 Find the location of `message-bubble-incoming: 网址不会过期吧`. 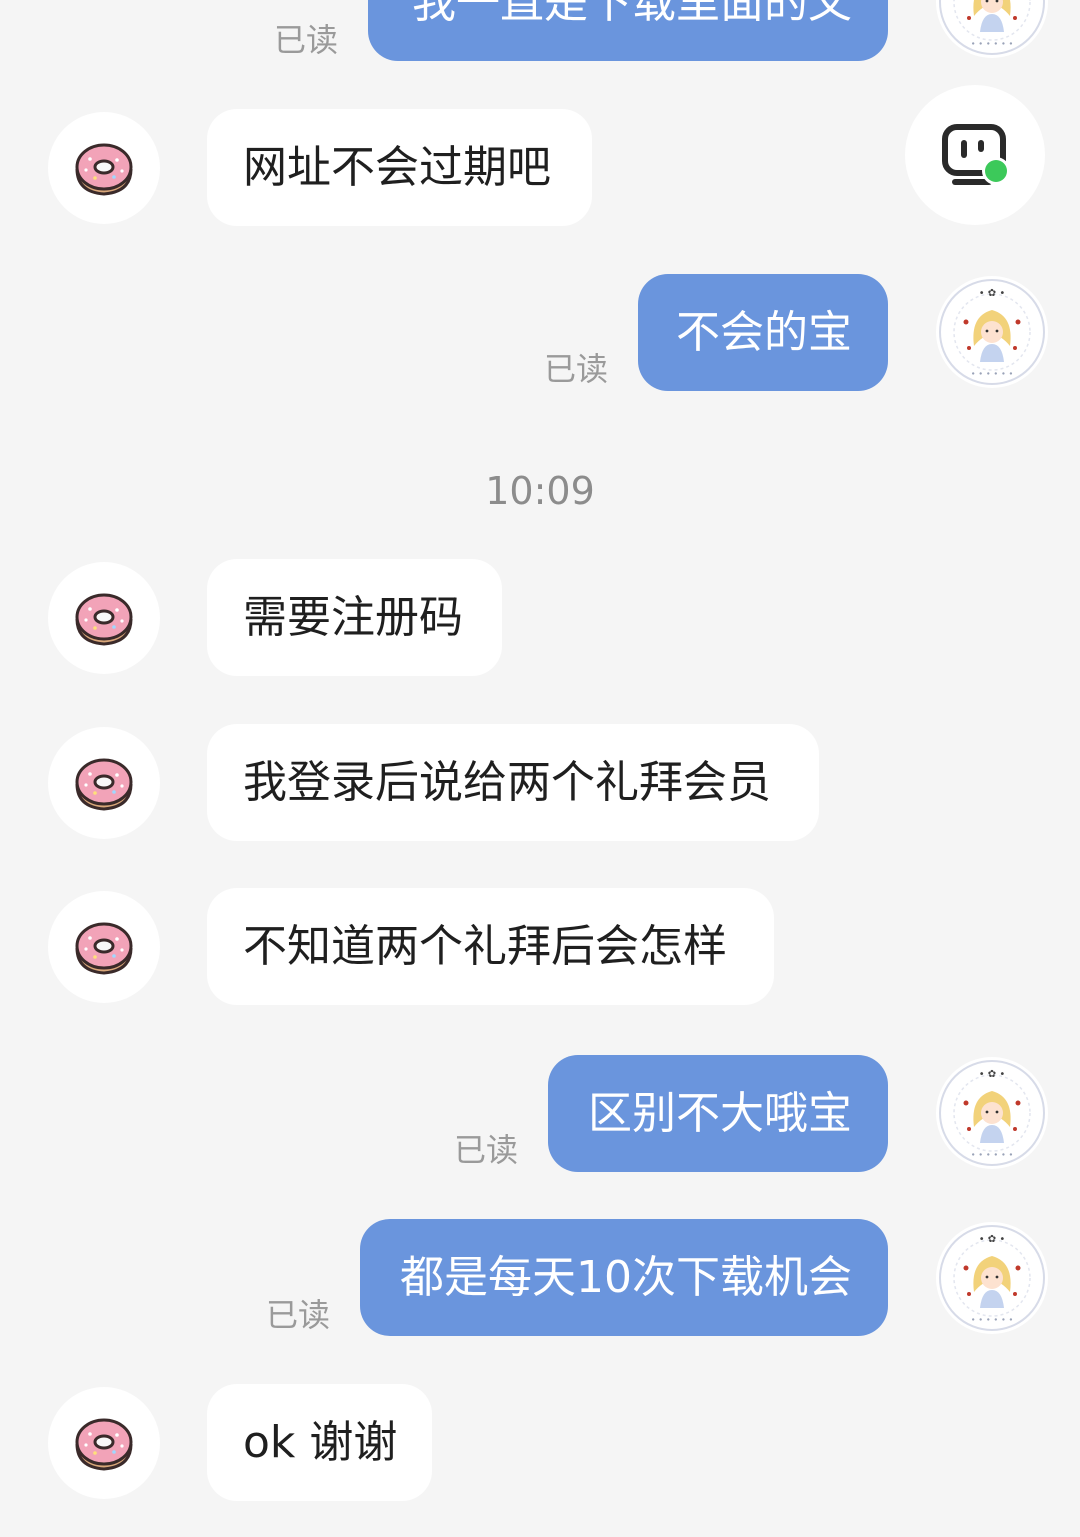

message-bubble-incoming: 网址不会过期吧 is located at coordinates (399, 167).